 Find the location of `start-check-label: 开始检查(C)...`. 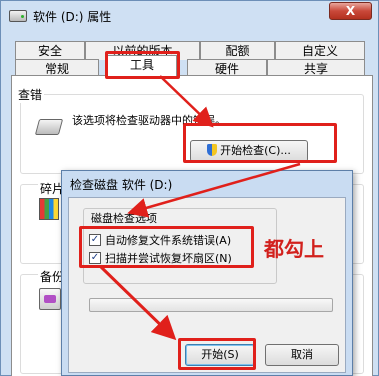

start-check-label: 开始检查(C)... is located at coordinates (255, 150).